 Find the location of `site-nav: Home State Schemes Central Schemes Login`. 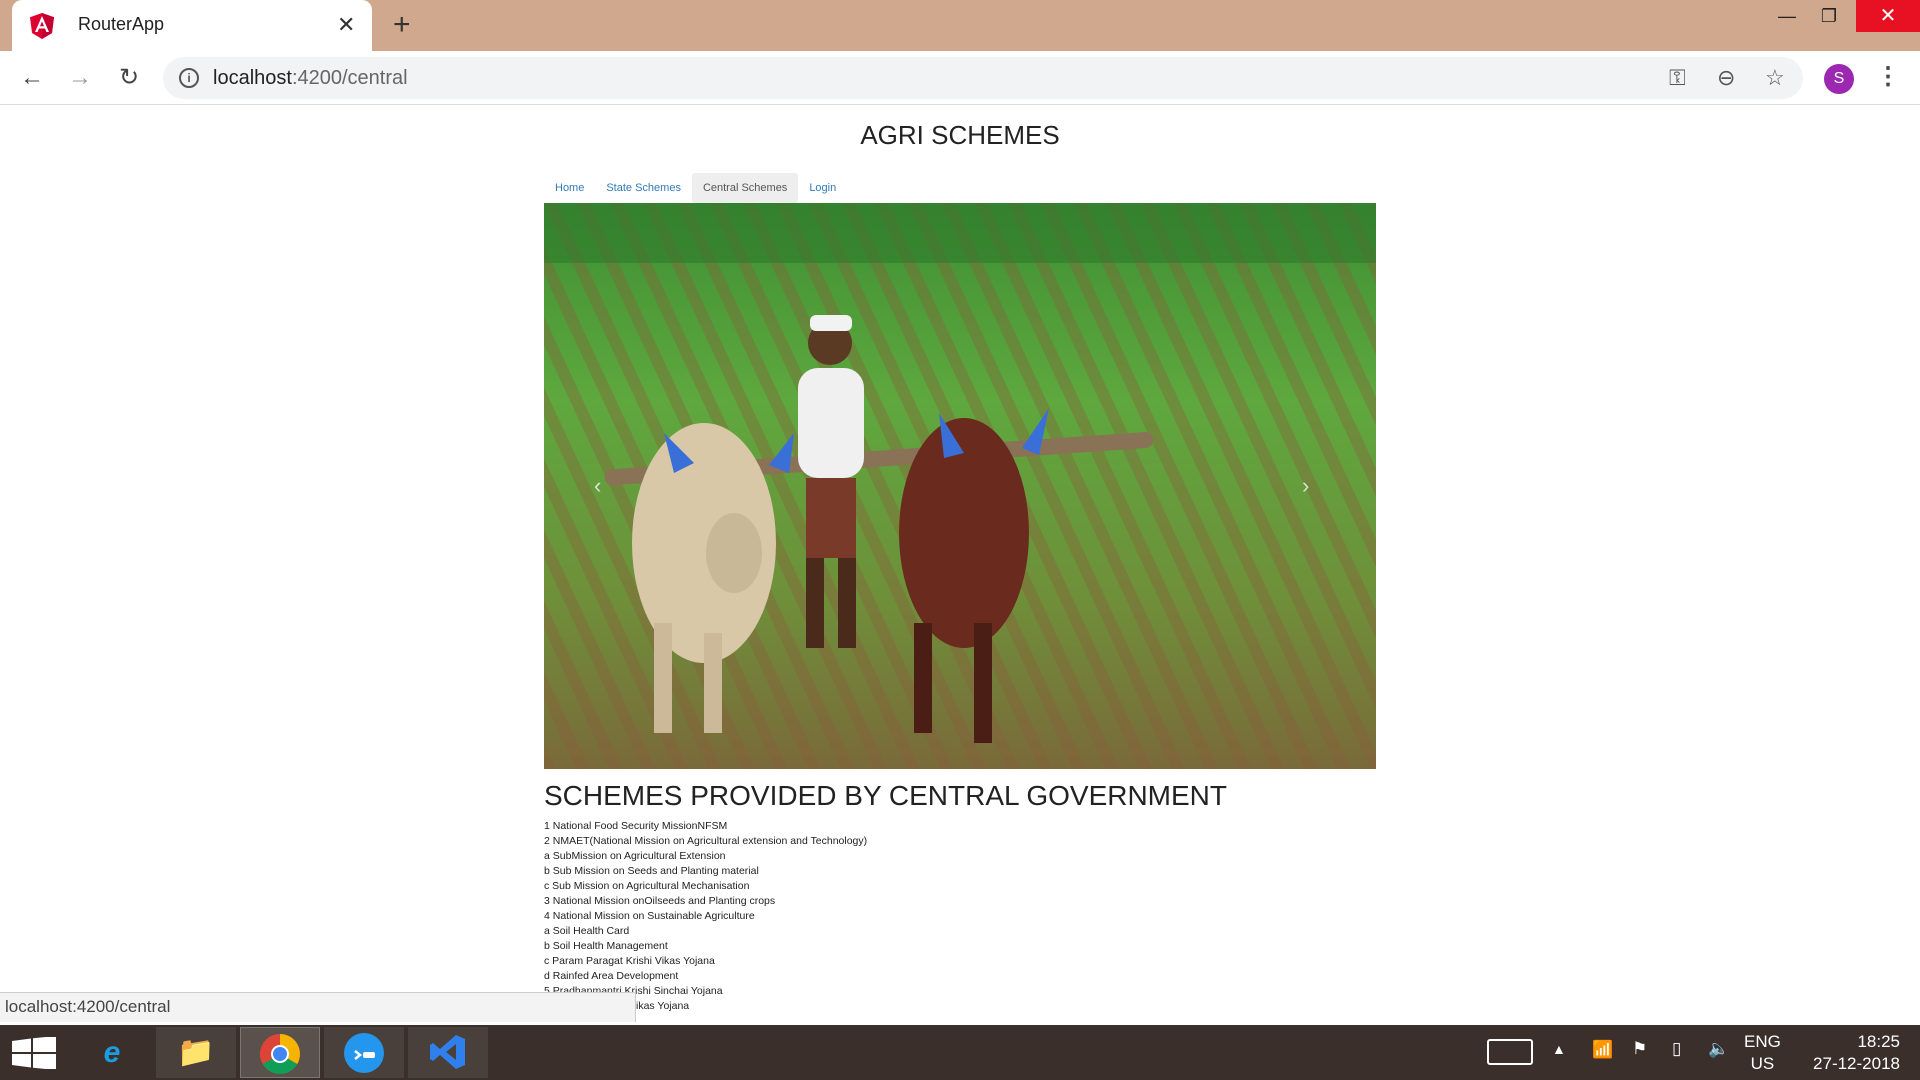

site-nav: Home State Schemes Central Schemes Login is located at coordinates (695, 188).